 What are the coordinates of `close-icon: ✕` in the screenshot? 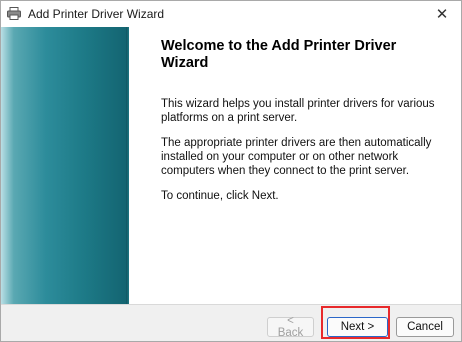 It's located at (442, 14).